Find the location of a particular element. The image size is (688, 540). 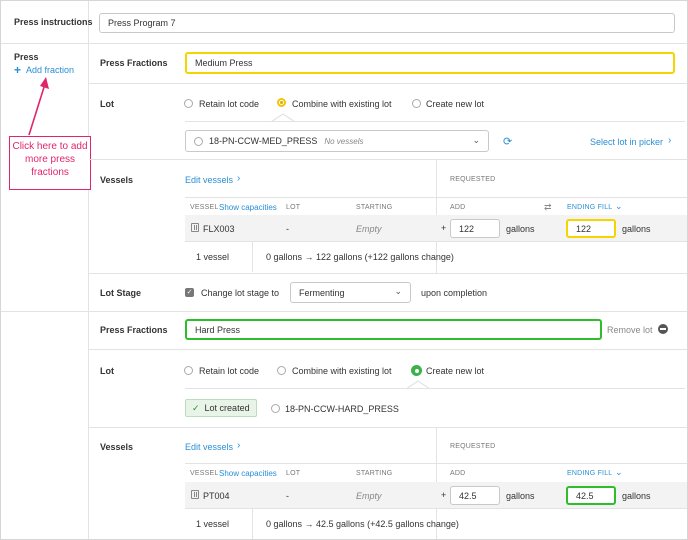

lot-created-label: Lot created is located at coordinates (227, 408).